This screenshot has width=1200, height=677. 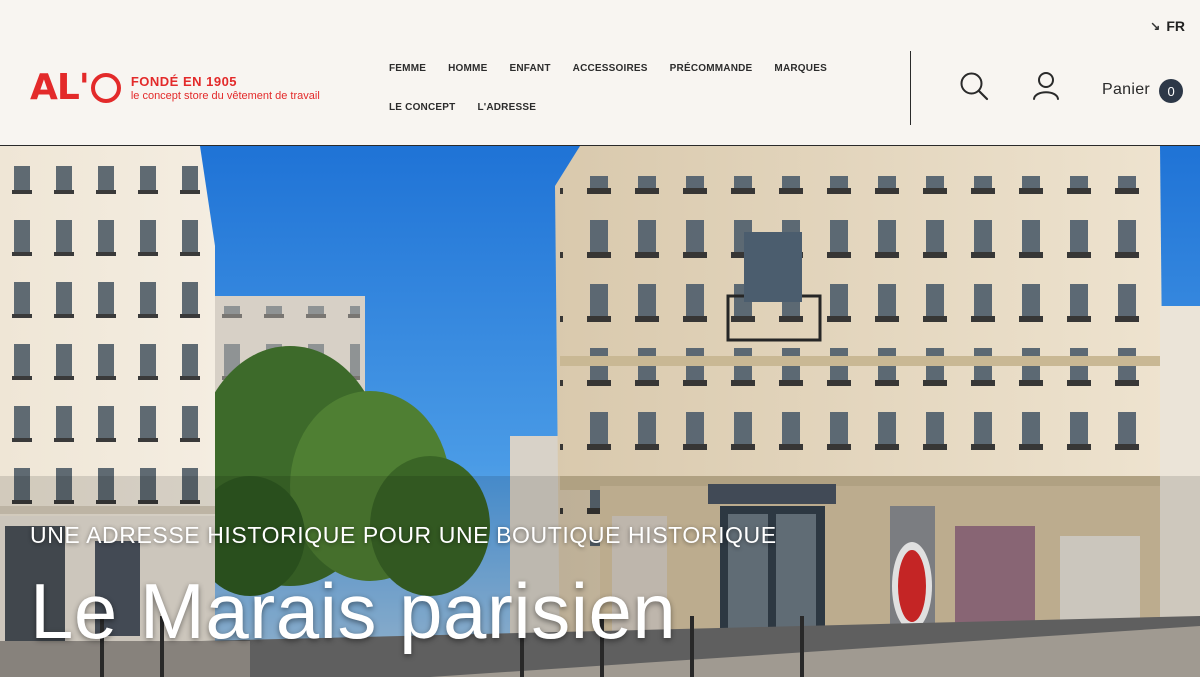 I want to click on user-icon, so click(x=1046, y=86).